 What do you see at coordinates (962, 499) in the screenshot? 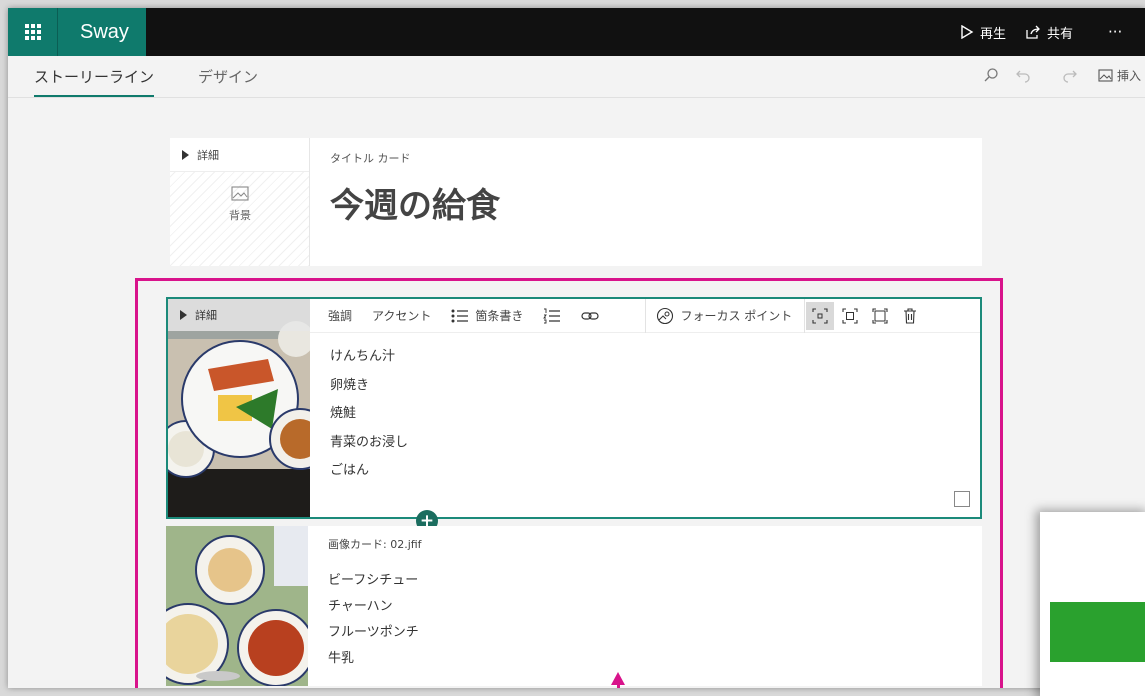
I see `card-select-checkbox` at bounding box center [962, 499].